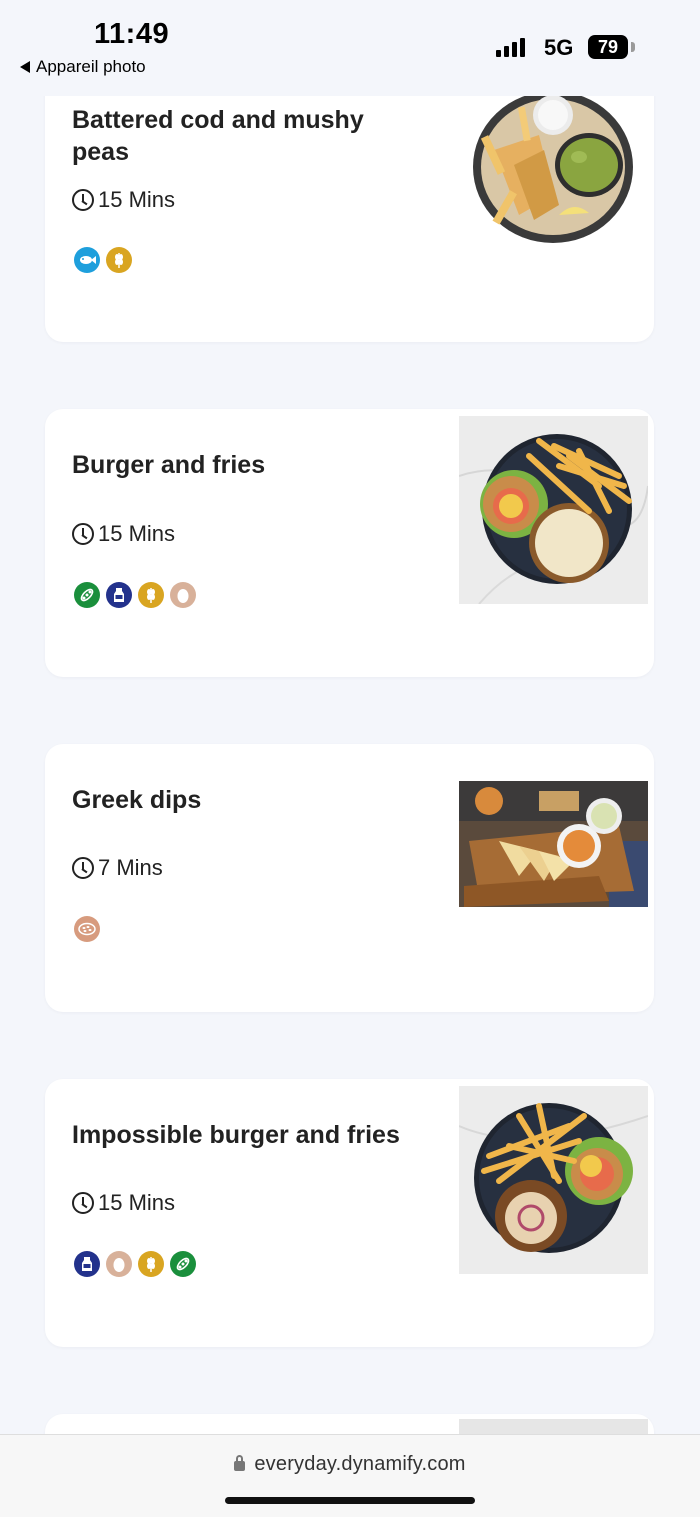  I want to click on recipe-title: Greek dips, so click(137, 800).